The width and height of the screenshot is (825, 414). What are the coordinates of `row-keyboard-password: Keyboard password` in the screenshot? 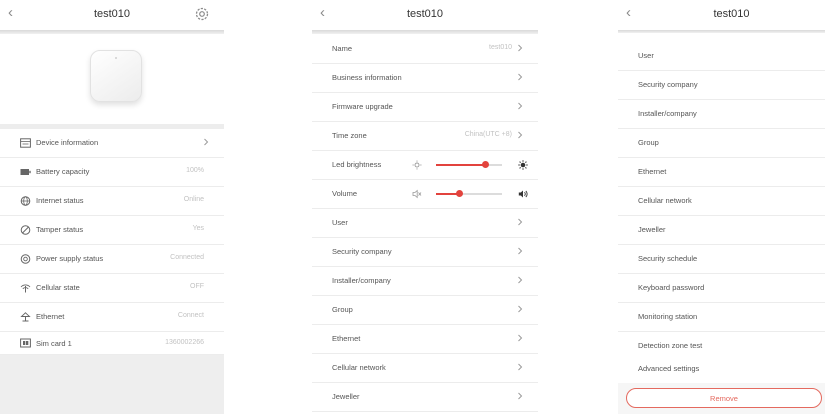 It's located at (721, 288).